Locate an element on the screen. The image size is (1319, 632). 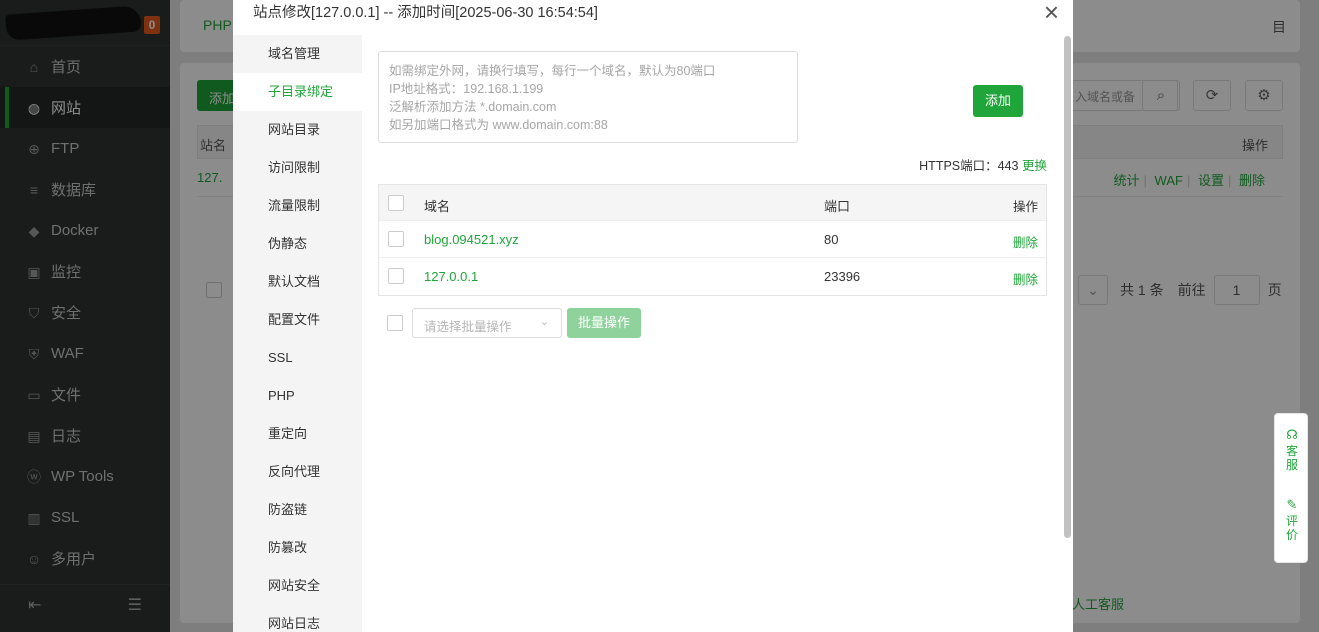
modal-menu-item: 配置文件 is located at coordinates (297, 320).